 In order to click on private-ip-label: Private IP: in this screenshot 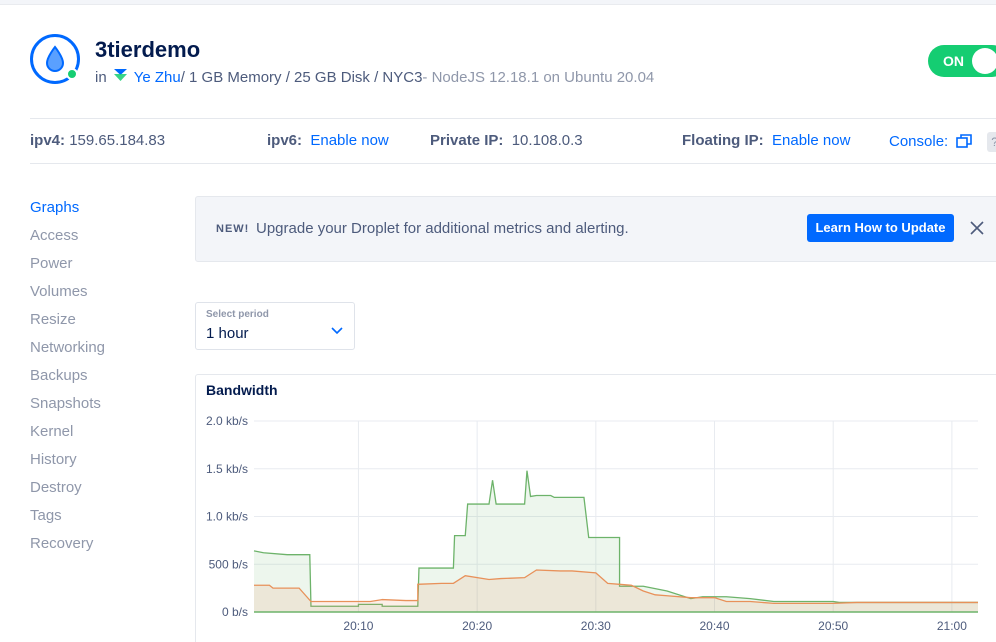, I will do `click(467, 140)`.